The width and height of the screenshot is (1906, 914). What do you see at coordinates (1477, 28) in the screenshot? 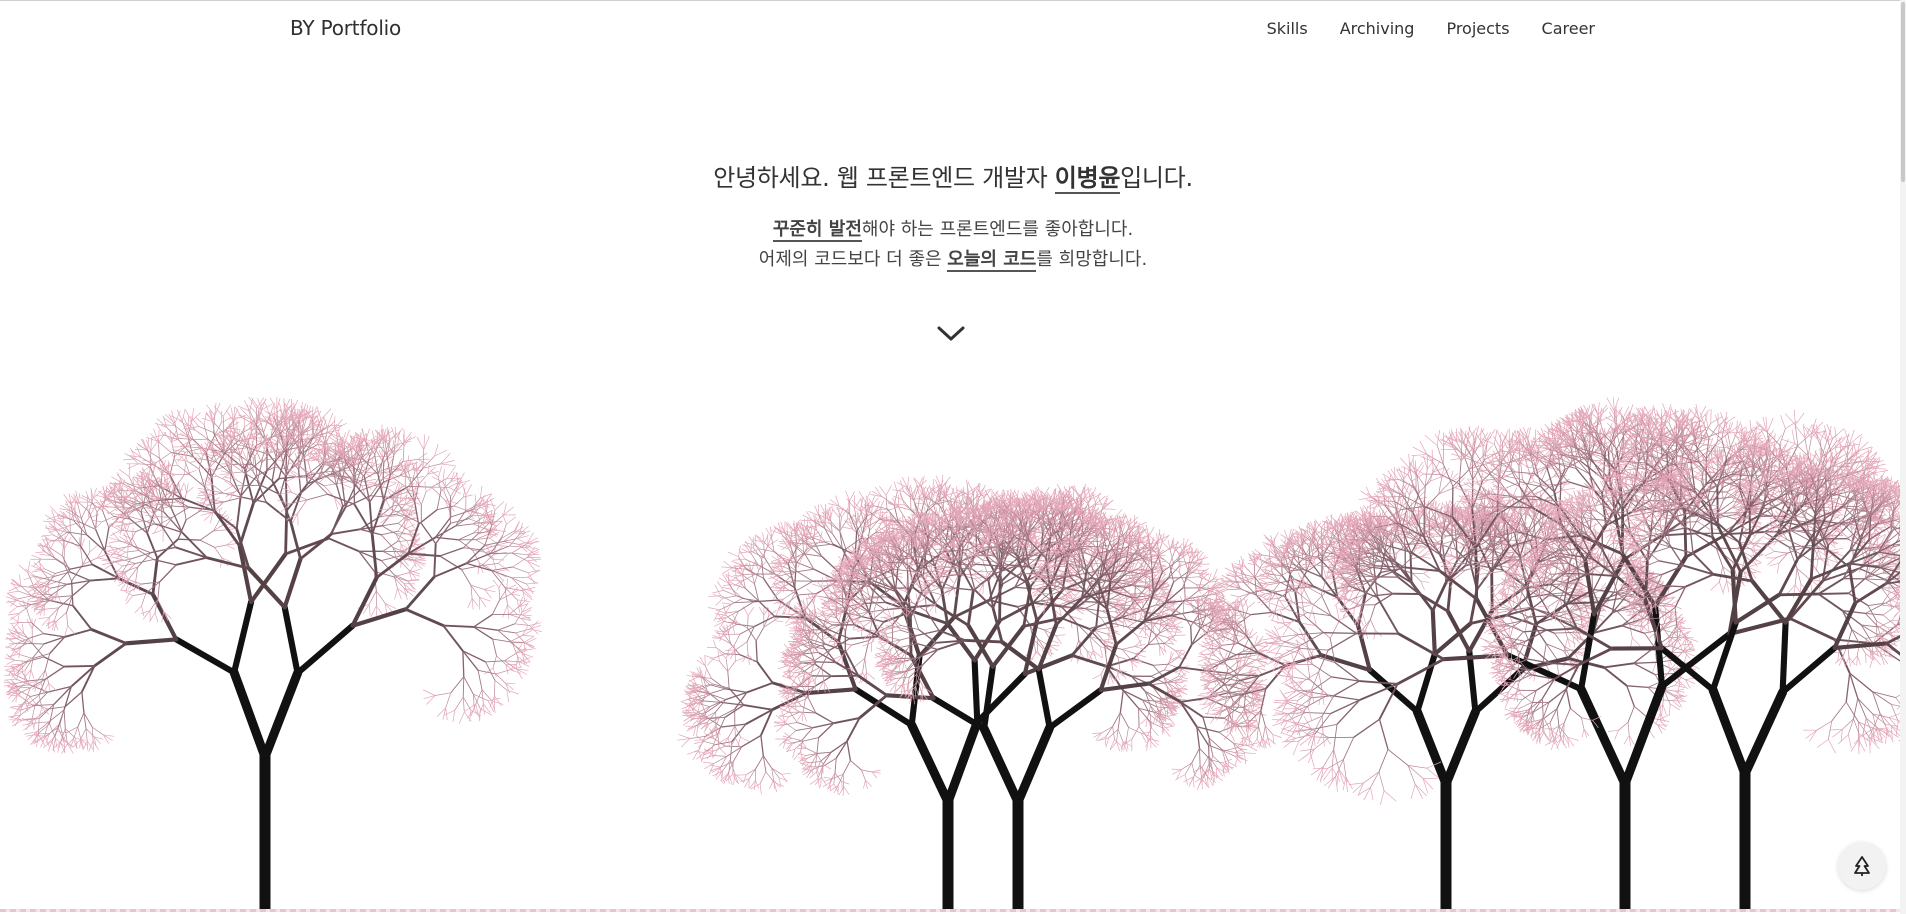
I see `nav-link-projects: Projects` at bounding box center [1477, 28].